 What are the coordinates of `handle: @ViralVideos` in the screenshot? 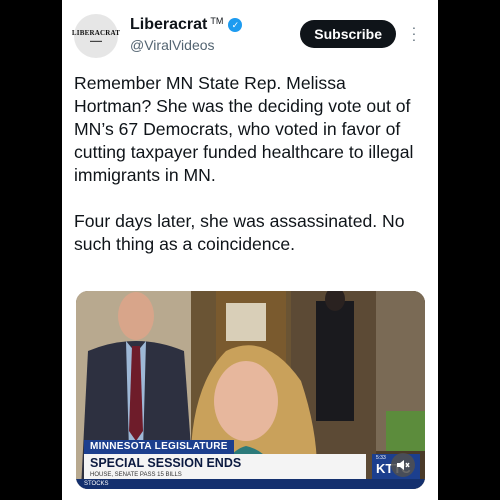 It's located at (186, 45).